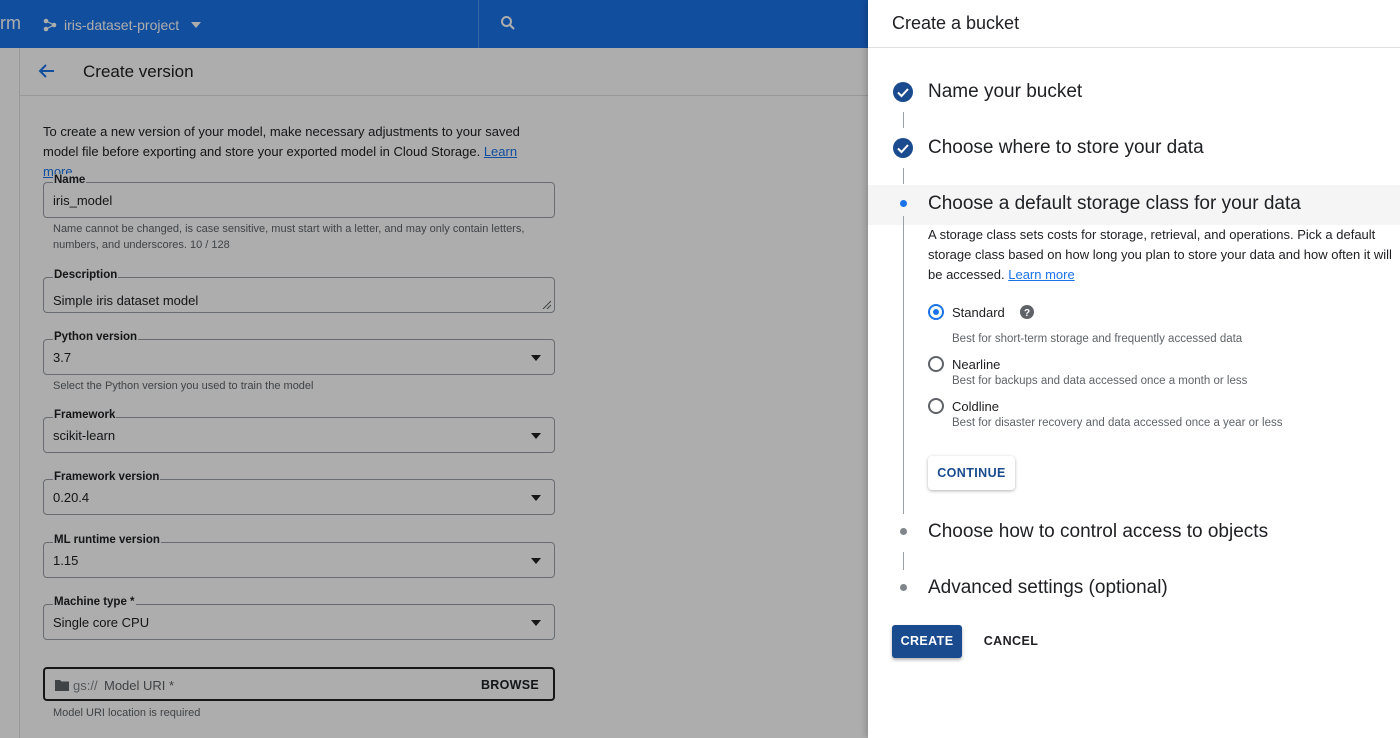  I want to click on create-button: CREATE, so click(927, 641).